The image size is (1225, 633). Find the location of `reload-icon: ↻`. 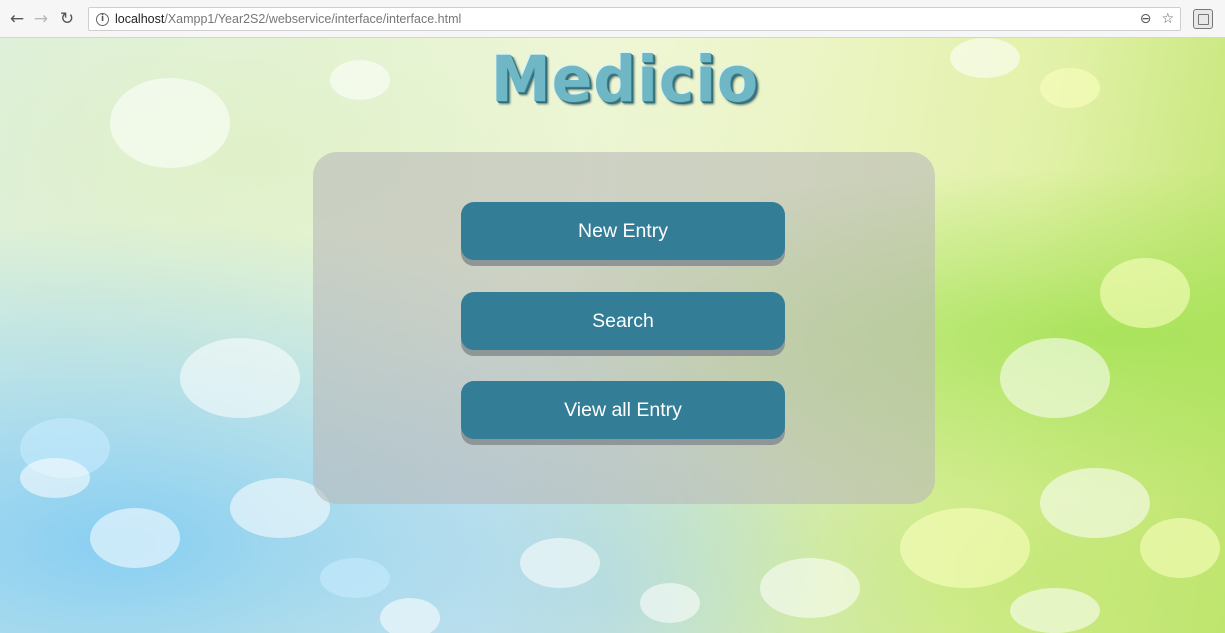

reload-icon: ↻ is located at coordinates (67, 19).